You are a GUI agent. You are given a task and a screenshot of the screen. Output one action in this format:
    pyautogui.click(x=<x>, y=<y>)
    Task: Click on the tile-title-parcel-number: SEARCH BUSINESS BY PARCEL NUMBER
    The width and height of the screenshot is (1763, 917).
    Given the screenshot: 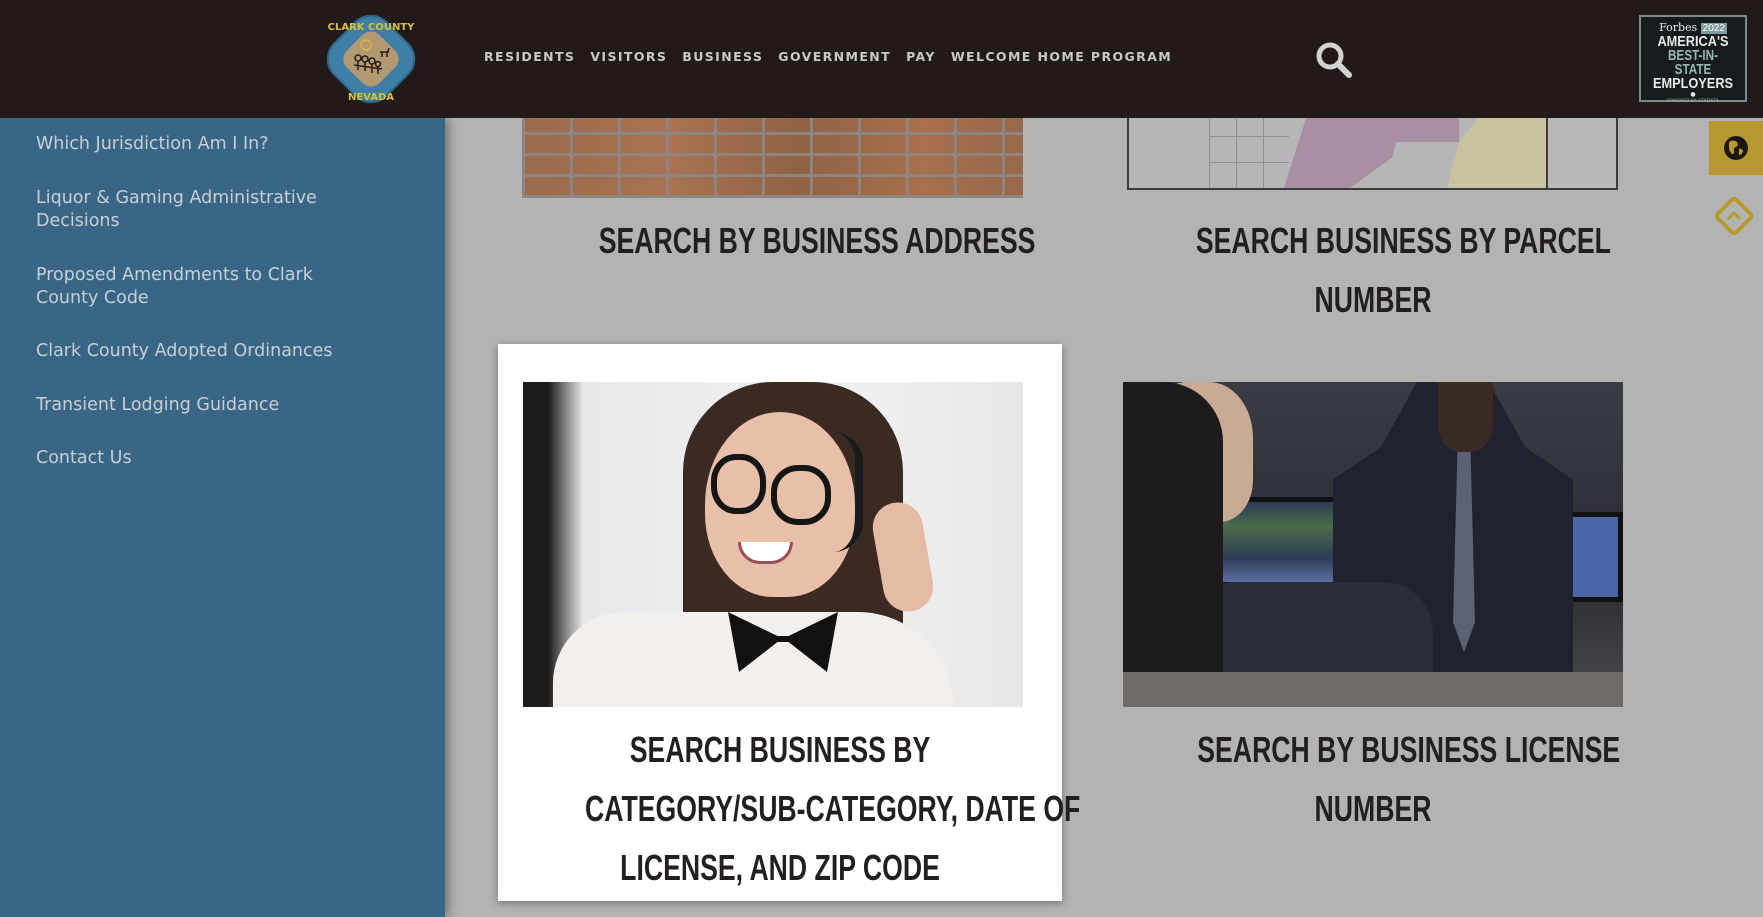 What is the action you would take?
    pyautogui.click(x=1373, y=270)
    